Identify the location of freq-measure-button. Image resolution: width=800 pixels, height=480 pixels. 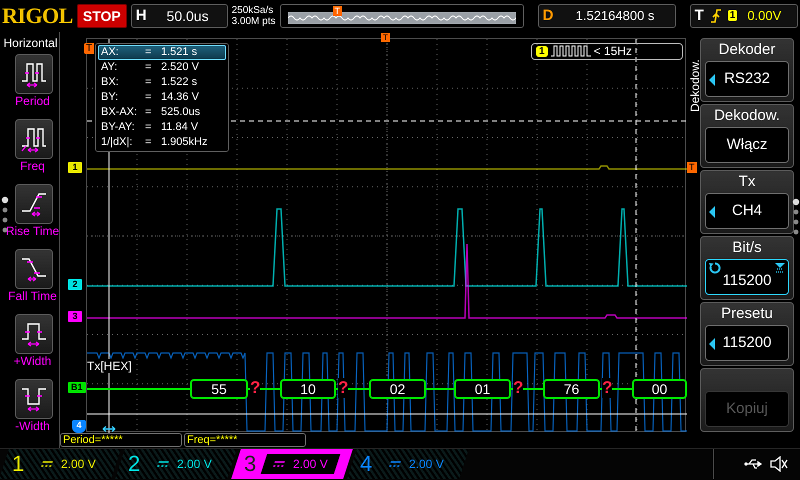
(33, 138).